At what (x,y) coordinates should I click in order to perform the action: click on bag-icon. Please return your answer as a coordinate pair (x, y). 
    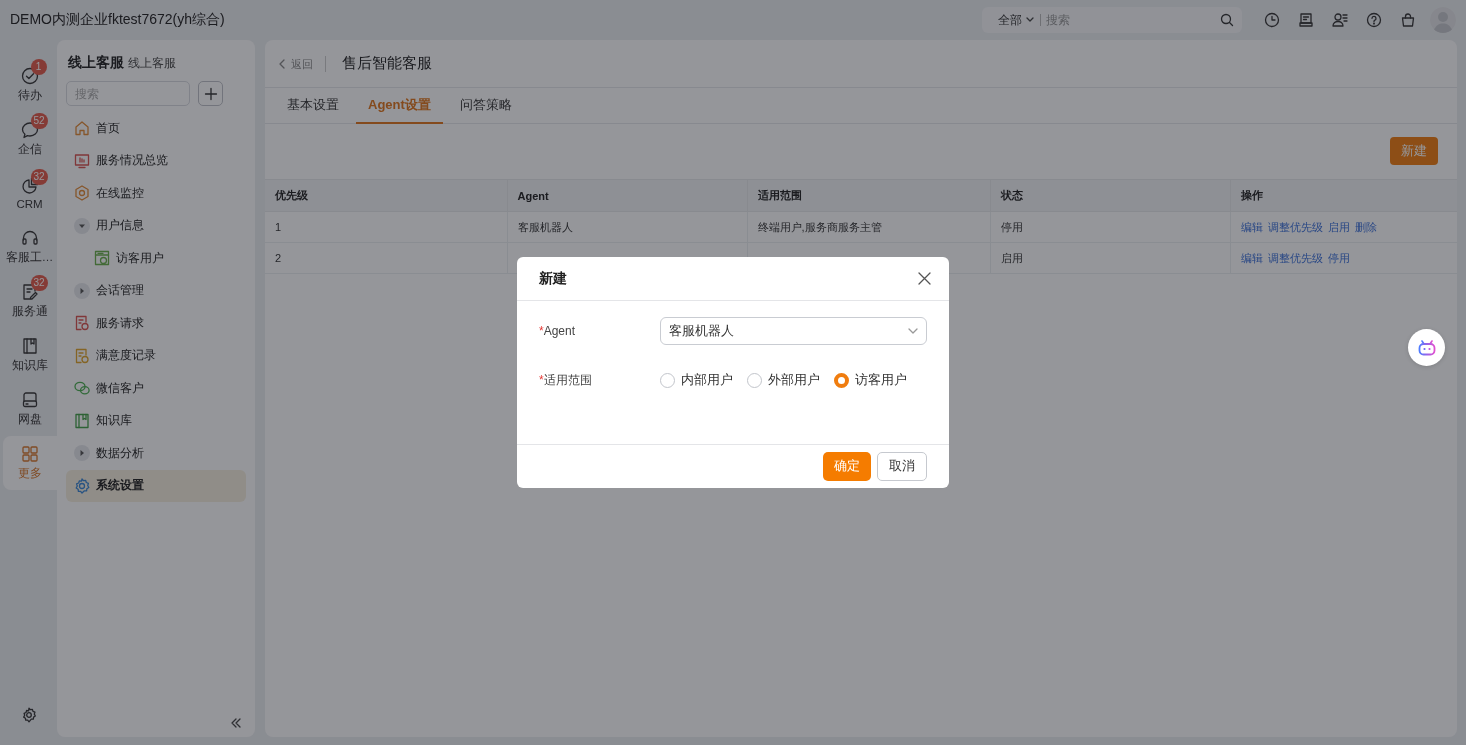
    Looking at the image, I should click on (1408, 20).